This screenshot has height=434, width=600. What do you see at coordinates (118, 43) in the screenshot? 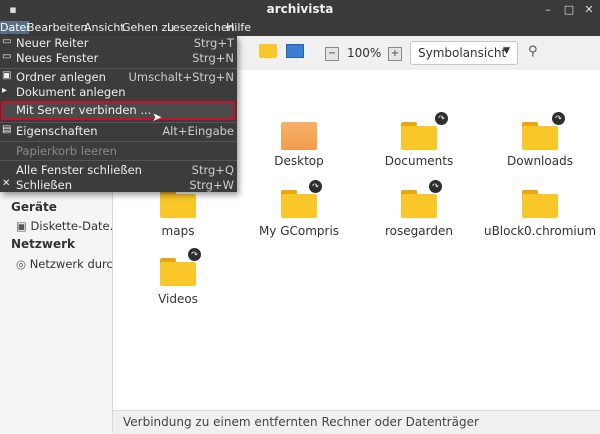
I see `menu-item-new-tab: ▭ Neuer Reiter Strg+T` at bounding box center [118, 43].